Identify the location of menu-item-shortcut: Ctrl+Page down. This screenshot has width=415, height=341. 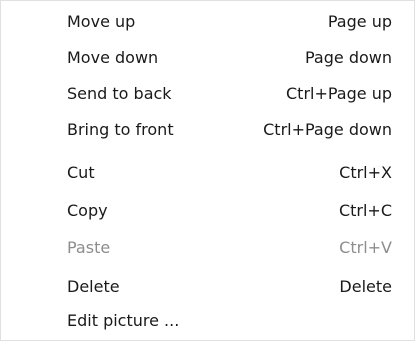
(327, 129).